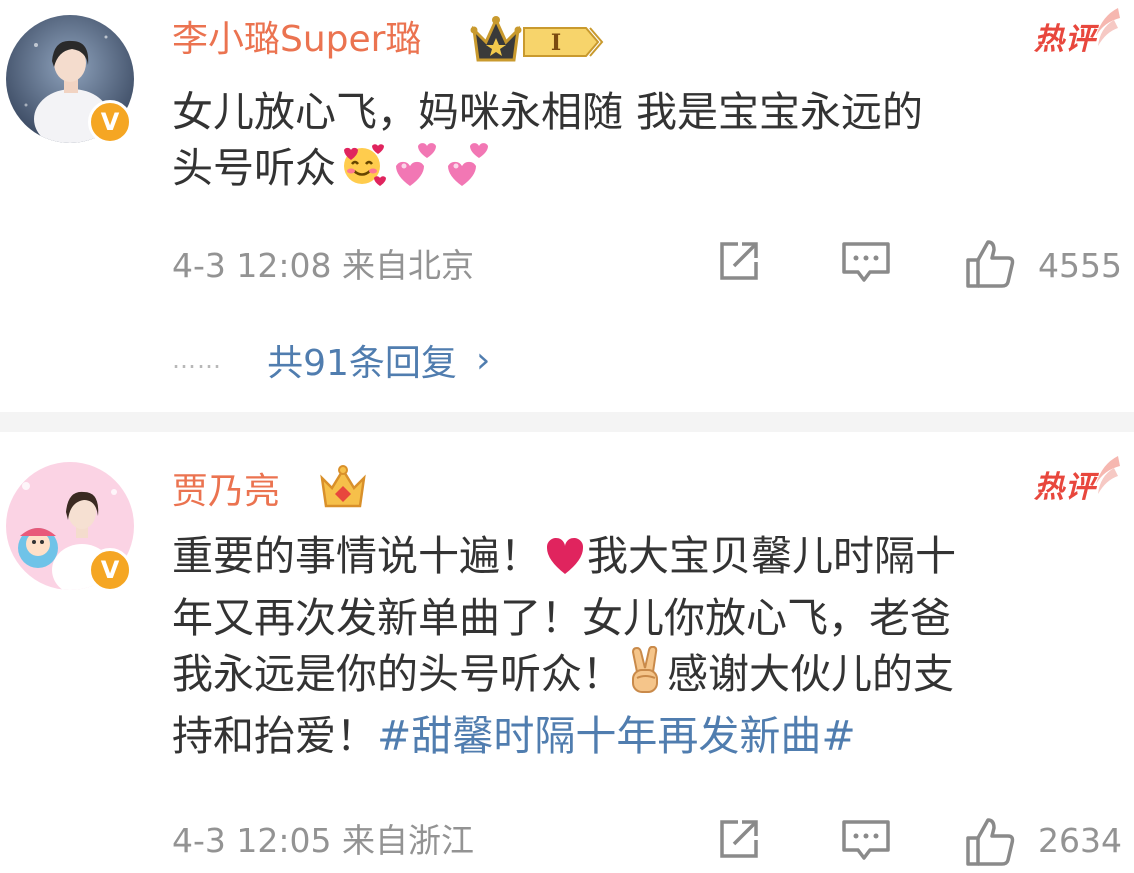 This screenshot has width=1134, height=873. Describe the element at coordinates (565, 561) in the screenshot. I see `red-heart-emoji` at that location.